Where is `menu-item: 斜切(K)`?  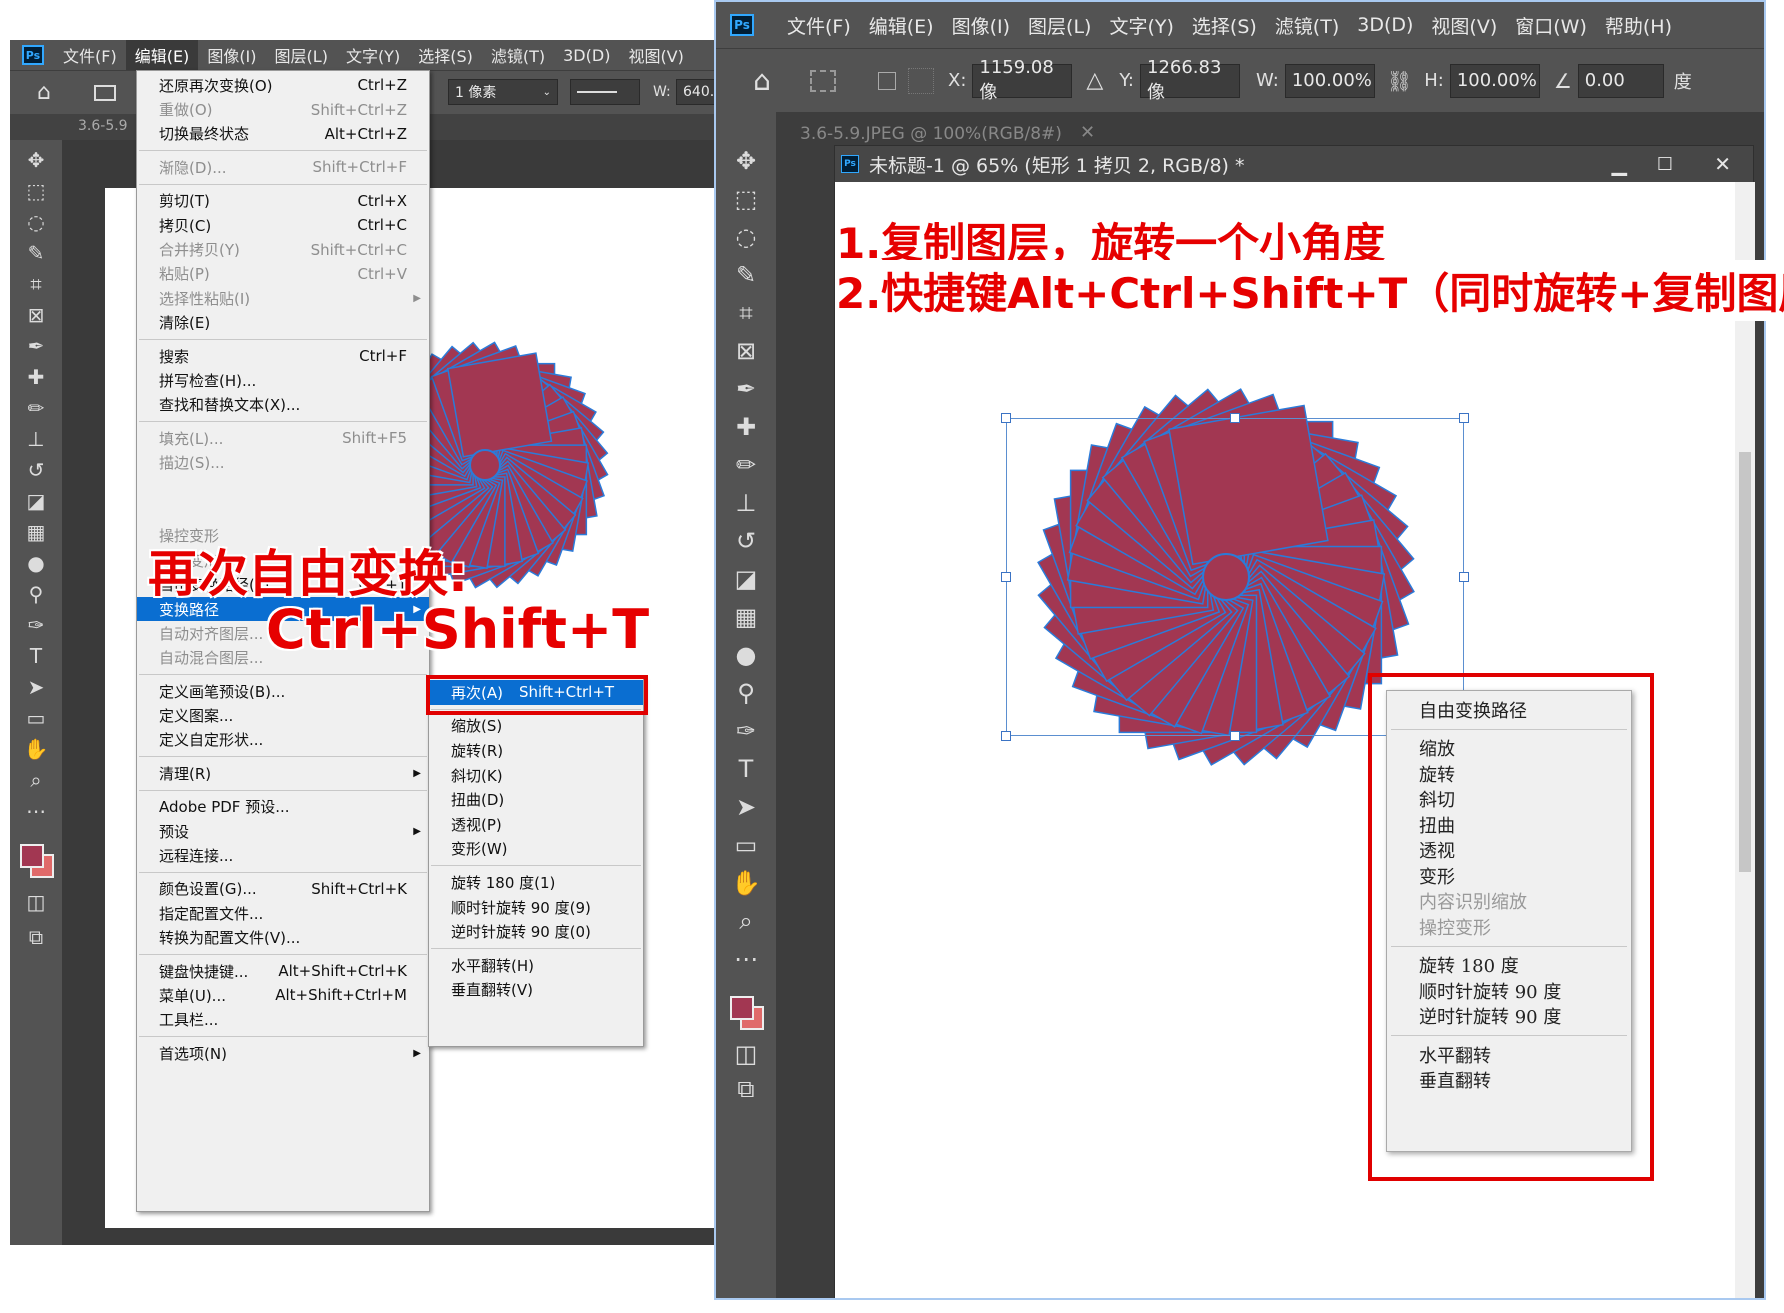 menu-item: 斜切(K) is located at coordinates (536, 775).